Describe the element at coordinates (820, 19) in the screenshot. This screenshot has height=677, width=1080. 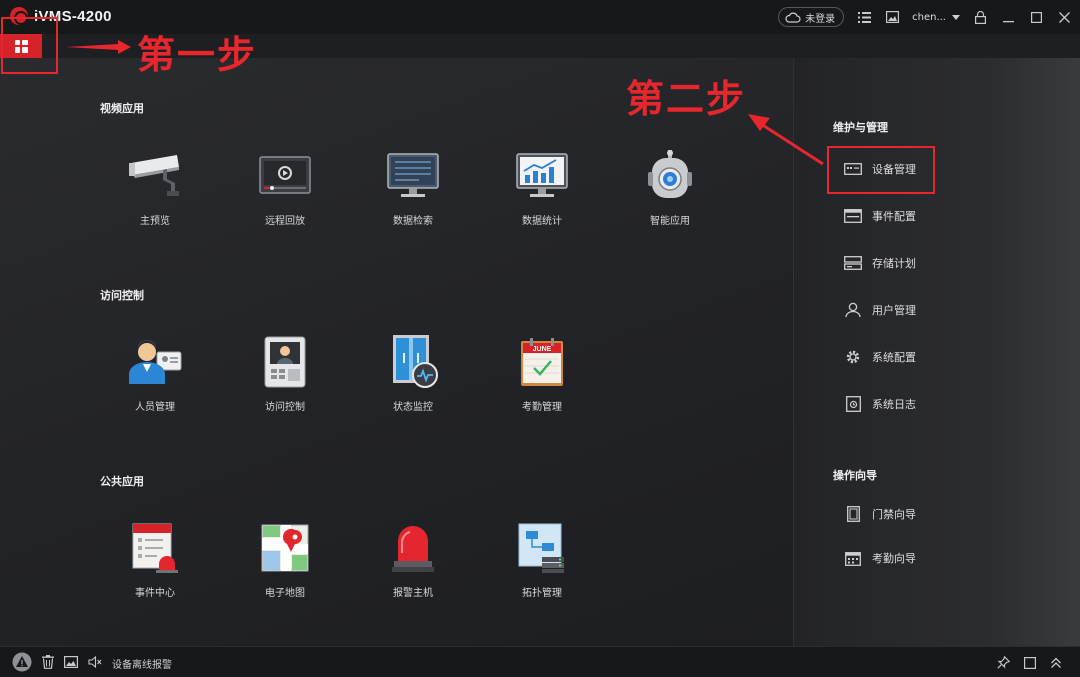
I see `login-label: 未登录` at that location.